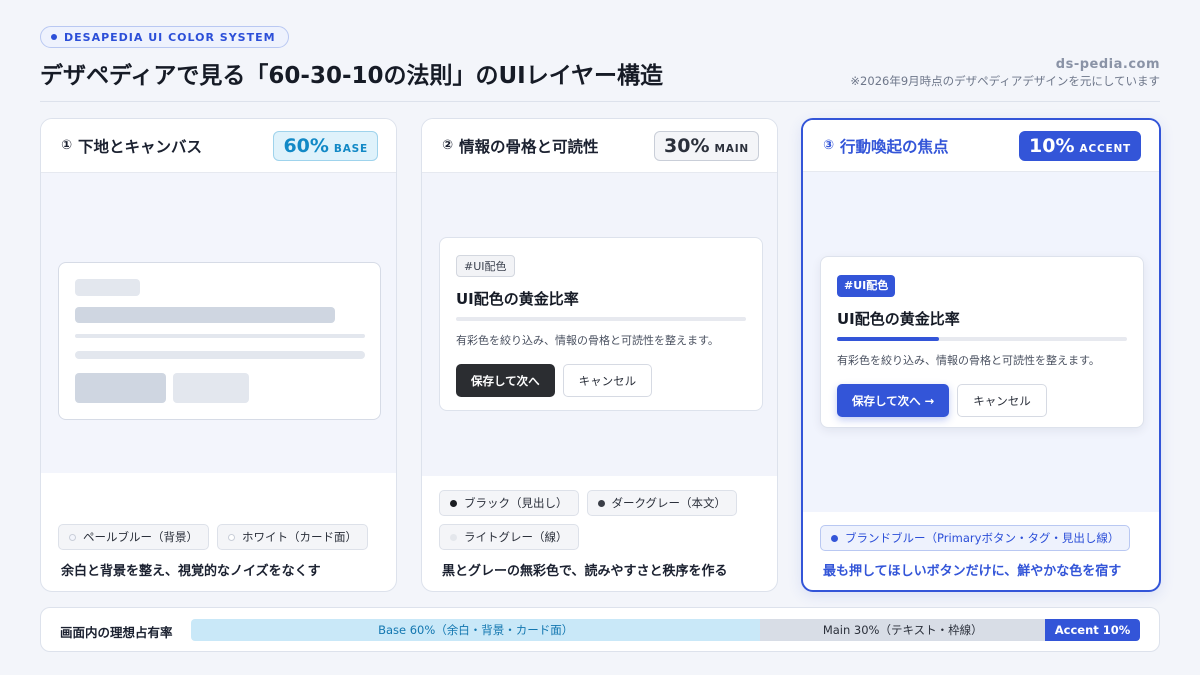 This screenshot has height=675, width=1200. Describe the element at coordinates (981, 146) in the screenshot. I see `card-header: ③ 行動喚起の焦点 10% ACCENT` at that location.